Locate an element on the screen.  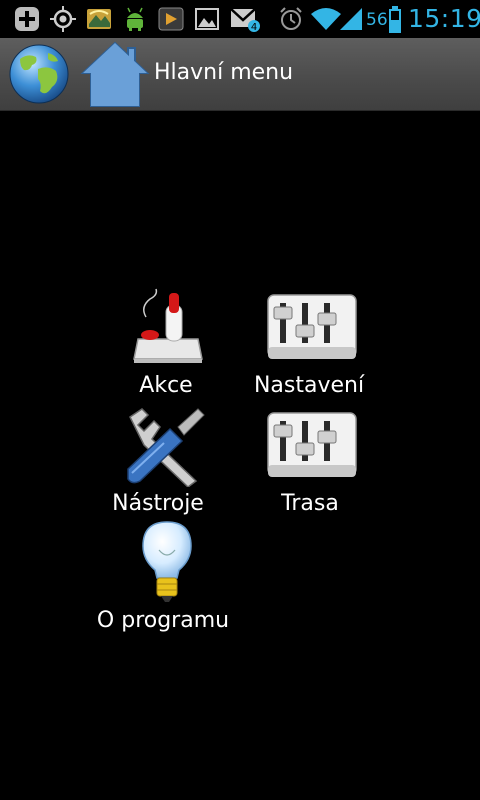
globe-icon is located at coordinates (39, 74).